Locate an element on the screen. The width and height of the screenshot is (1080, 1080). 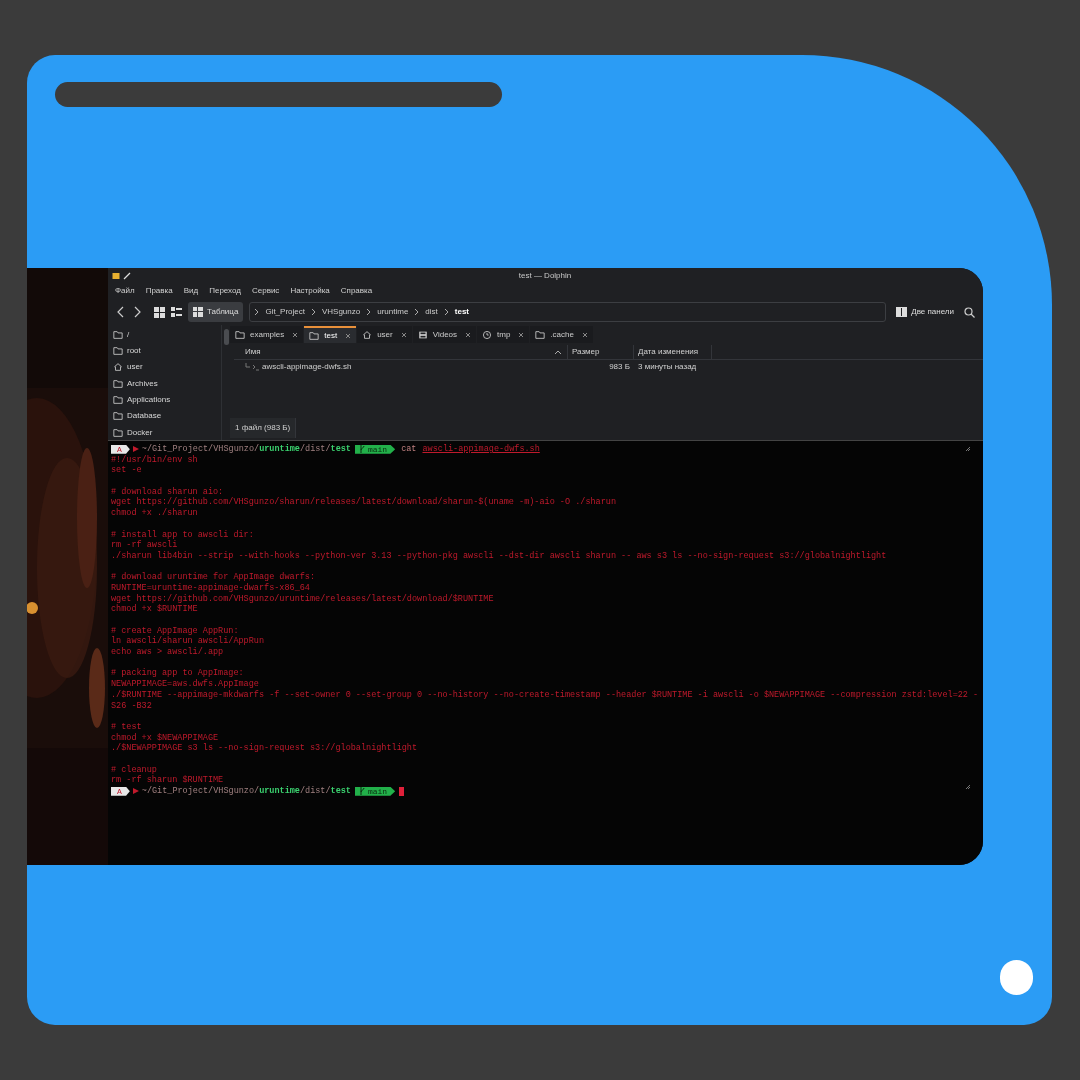
code-line: ./$NEWAPPIMAGE s3 ls --no-sign-request s3://globalnightlight is located at coordinates (265, 748).